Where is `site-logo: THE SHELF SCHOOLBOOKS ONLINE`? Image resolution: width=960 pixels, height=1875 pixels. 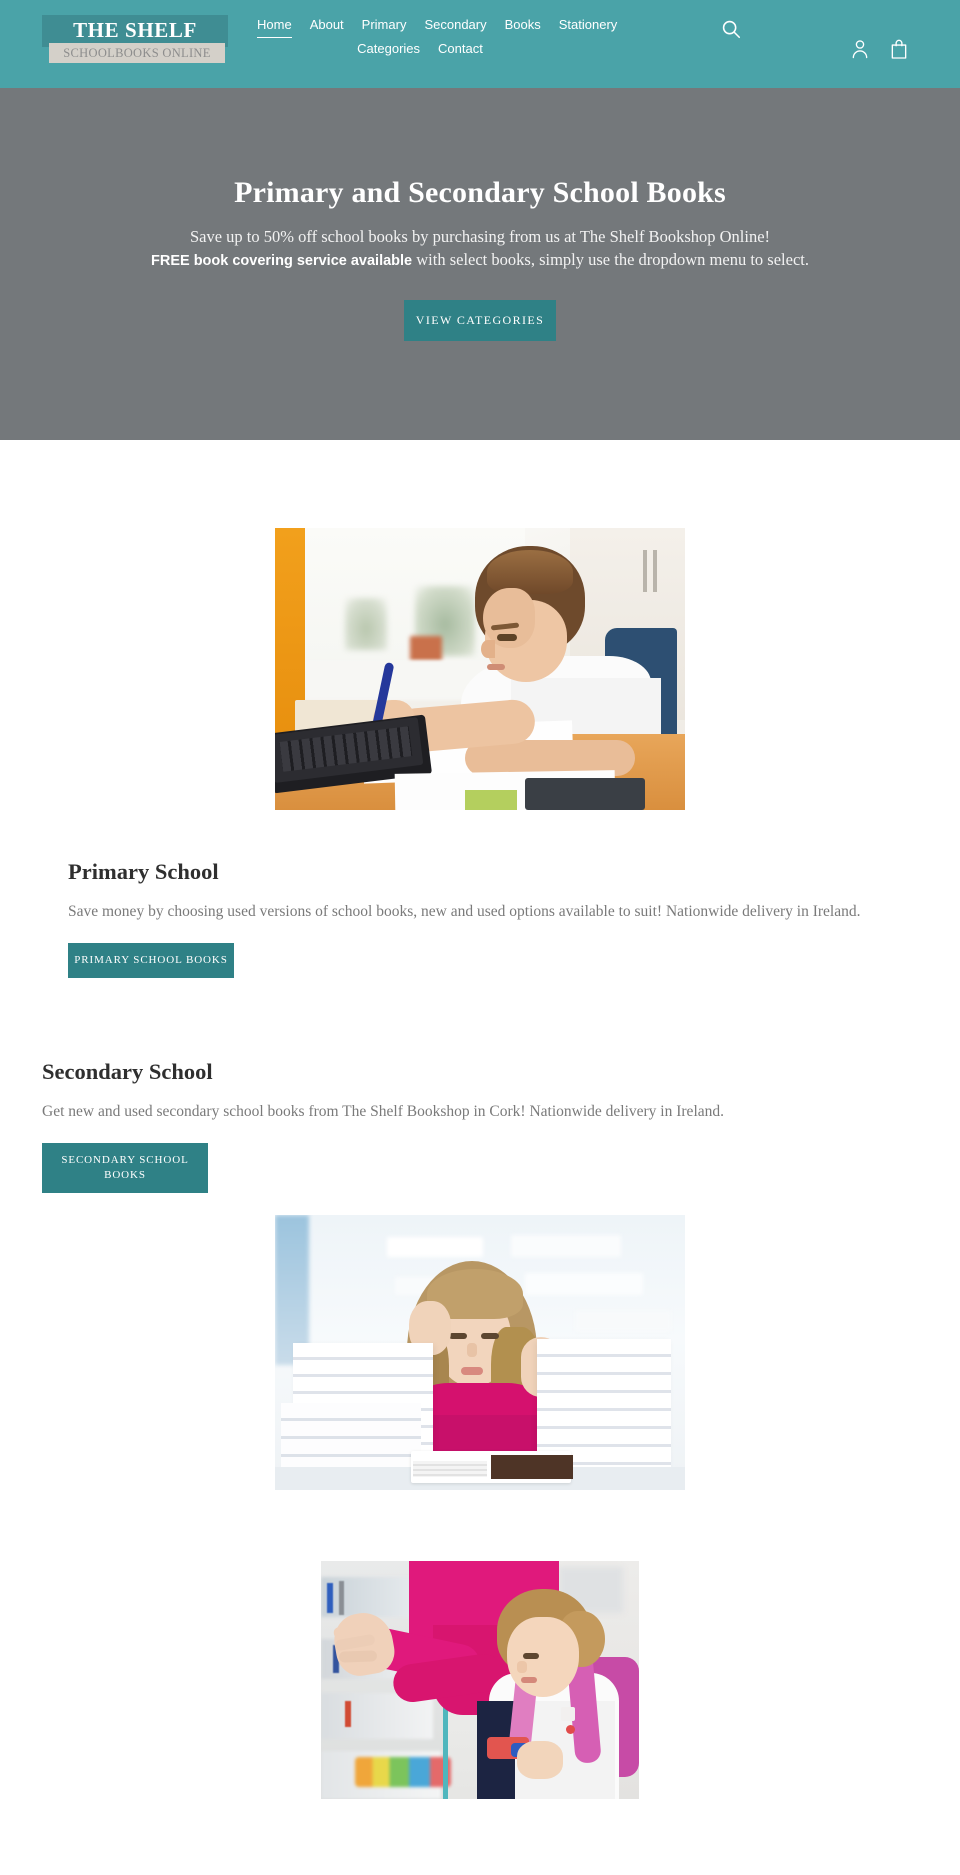 site-logo: THE SHELF SCHOOLBOOKS ONLINE is located at coordinates (135, 40).